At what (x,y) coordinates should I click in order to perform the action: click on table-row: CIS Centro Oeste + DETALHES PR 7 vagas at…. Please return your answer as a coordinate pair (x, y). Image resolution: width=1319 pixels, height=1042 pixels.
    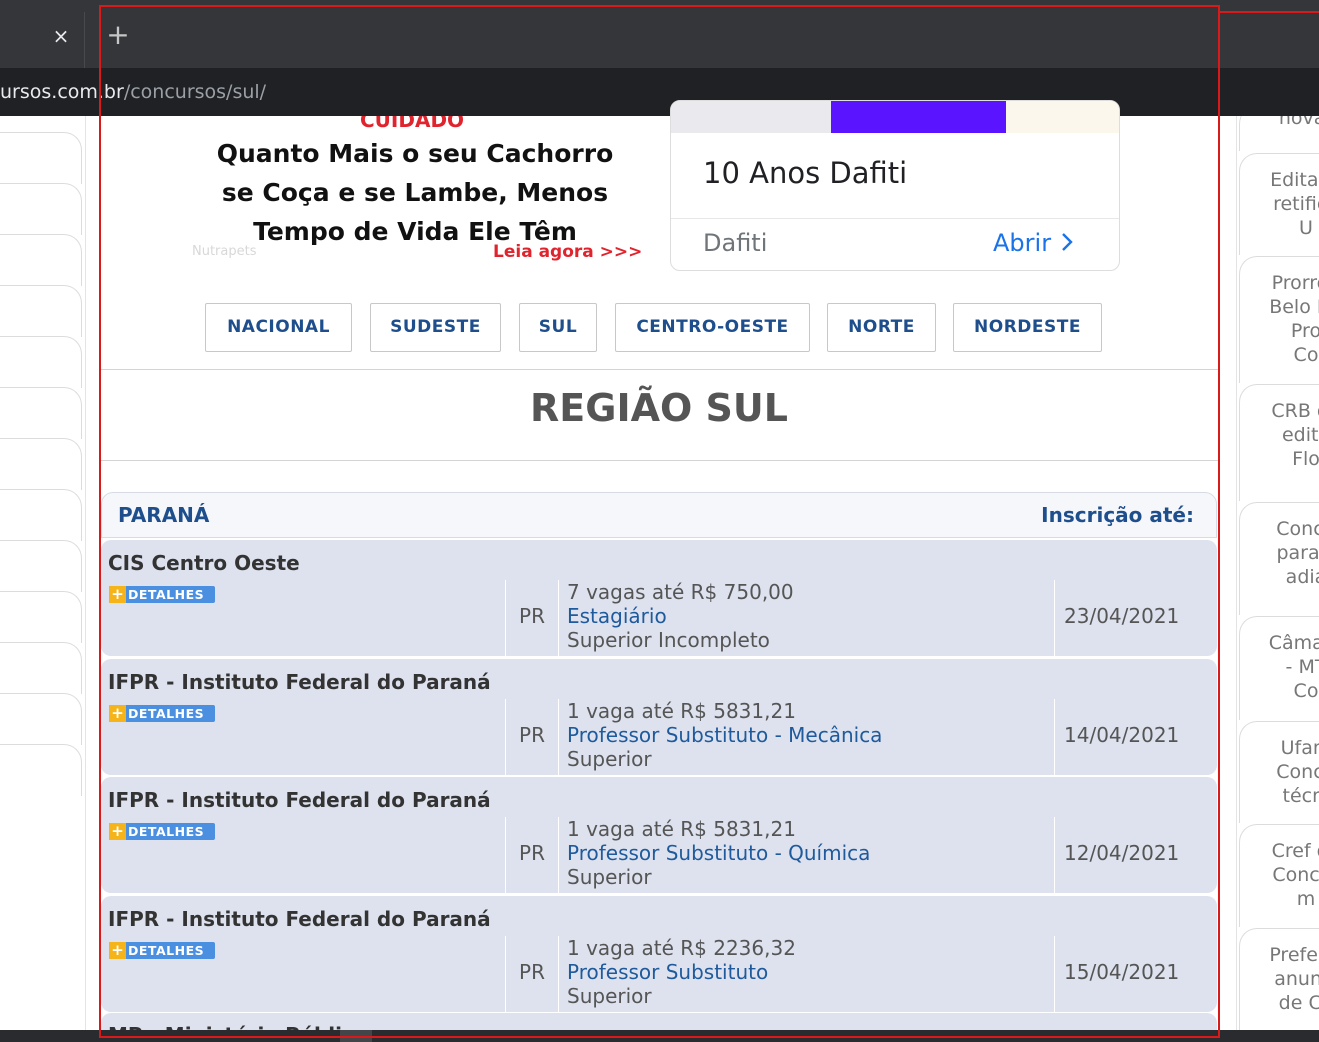
    Looking at the image, I should click on (659, 599).